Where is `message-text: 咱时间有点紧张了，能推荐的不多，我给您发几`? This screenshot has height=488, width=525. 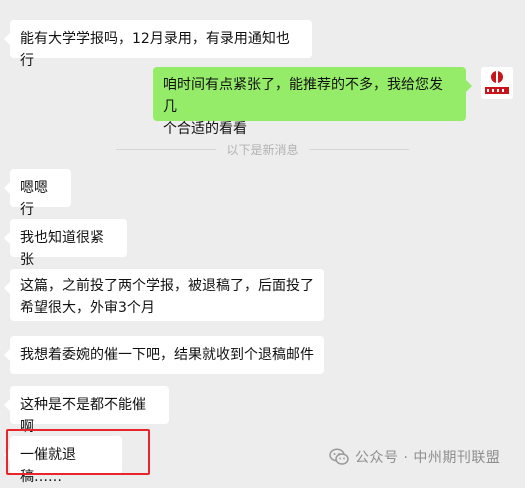 message-text: 咱时间有点紧张了，能推荐的不多，我给您发几 is located at coordinates (303, 96).